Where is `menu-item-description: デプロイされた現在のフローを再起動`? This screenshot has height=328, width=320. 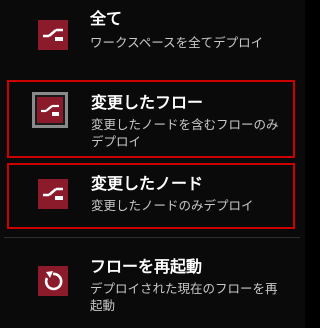
menu-item-description: デプロイされた現在のフローを再起動 is located at coordinates (184, 297).